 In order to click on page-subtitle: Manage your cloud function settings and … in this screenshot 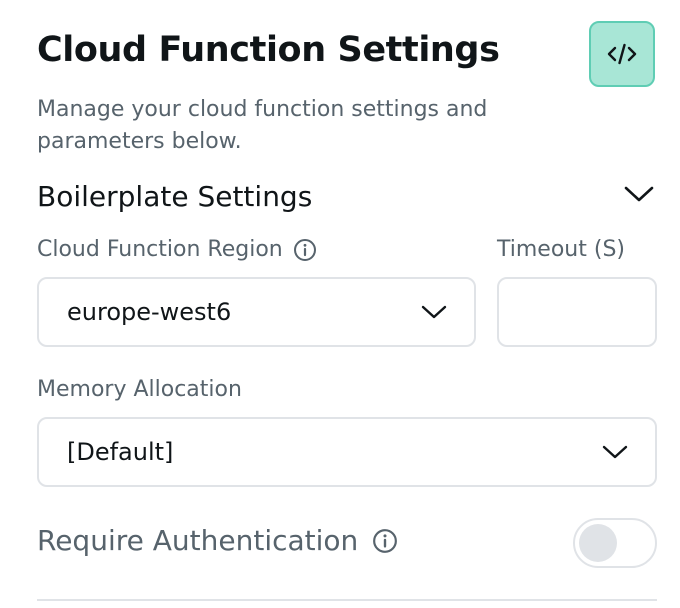, I will do `click(262, 125)`.